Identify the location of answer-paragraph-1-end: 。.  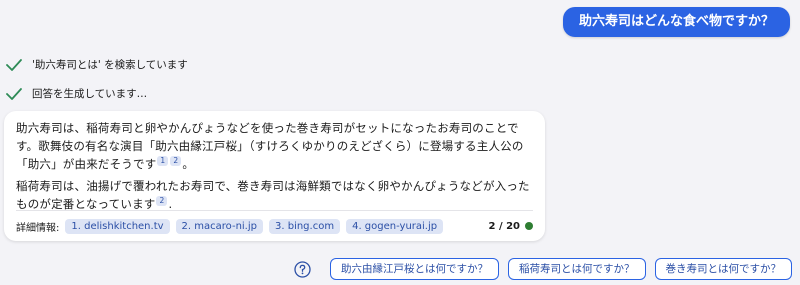
(188, 164).